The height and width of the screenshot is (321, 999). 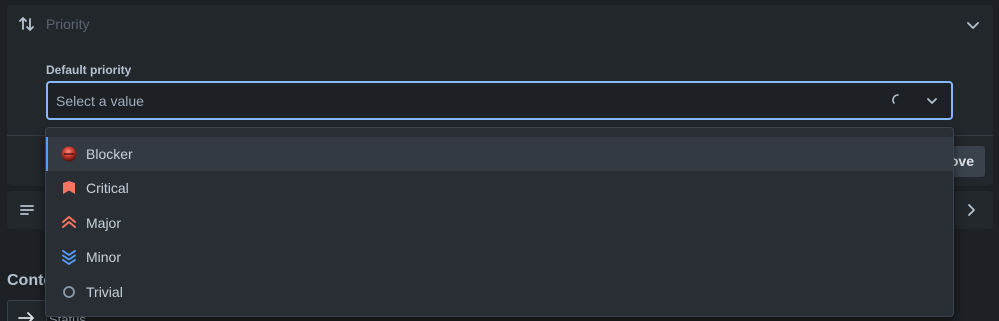 What do you see at coordinates (898, 100) in the screenshot?
I see `loading-spinner-icon` at bounding box center [898, 100].